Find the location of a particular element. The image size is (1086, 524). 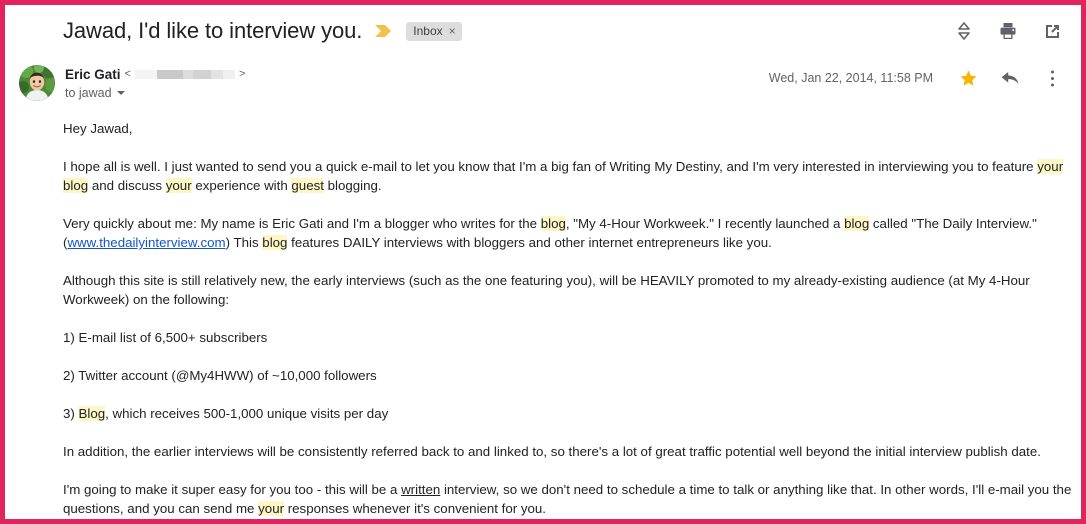

p1-text-b: and discuss is located at coordinates (127, 185).